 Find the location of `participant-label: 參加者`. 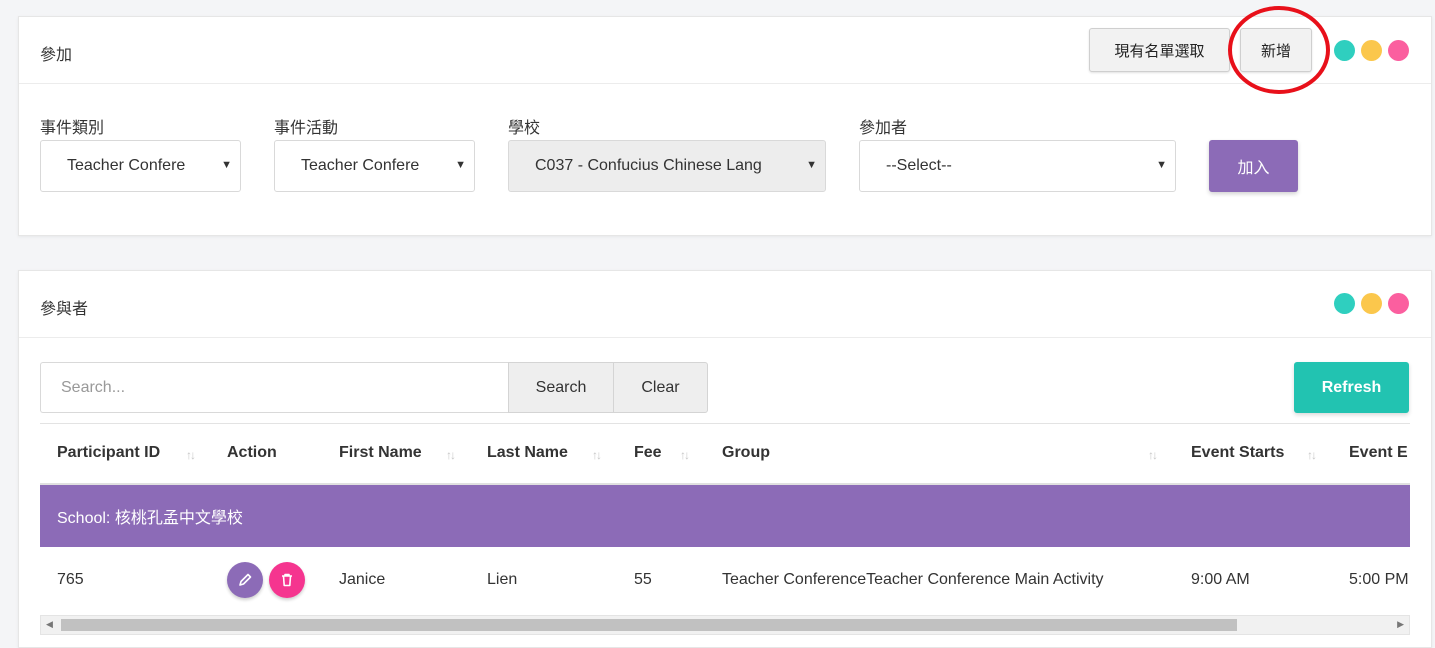

participant-label: 參加者 is located at coordinates (883, 128).